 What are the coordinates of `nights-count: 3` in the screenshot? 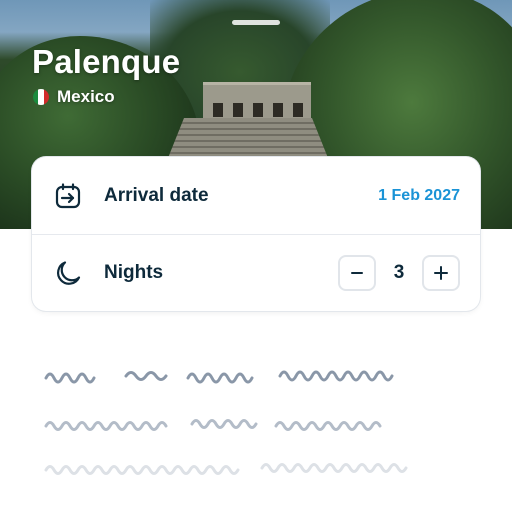 It's located at (399, 272).